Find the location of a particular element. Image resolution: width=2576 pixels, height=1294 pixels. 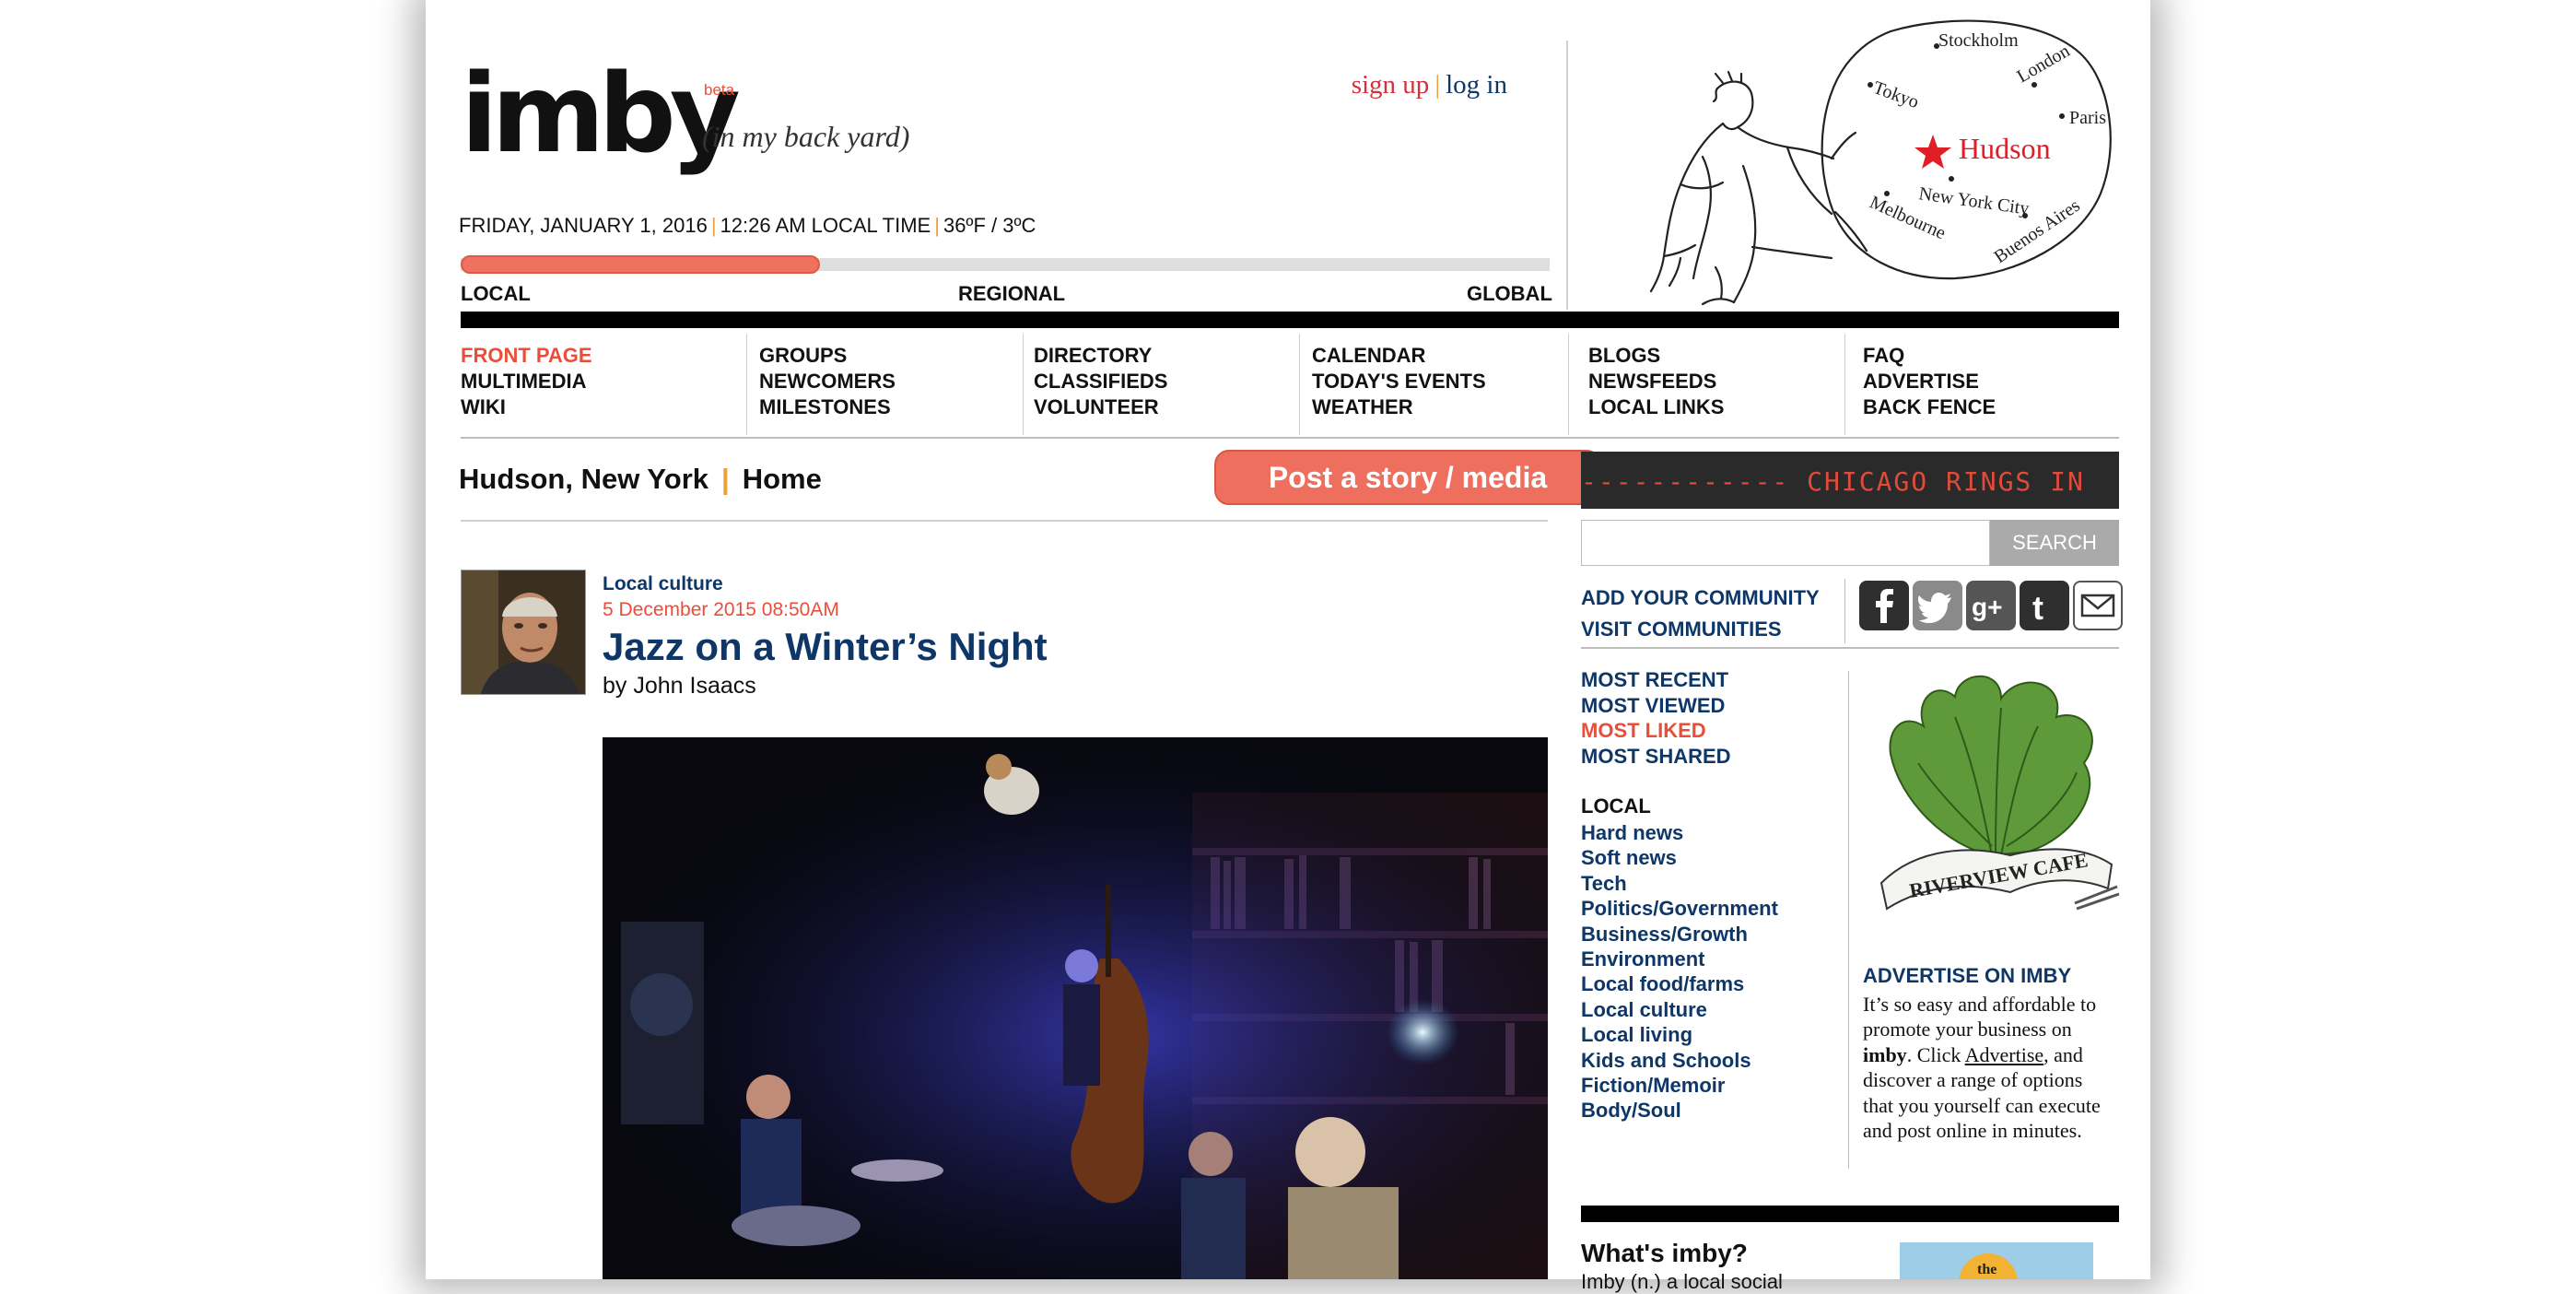

breadcrumb-section: Home is located at coordinates (782, 479).